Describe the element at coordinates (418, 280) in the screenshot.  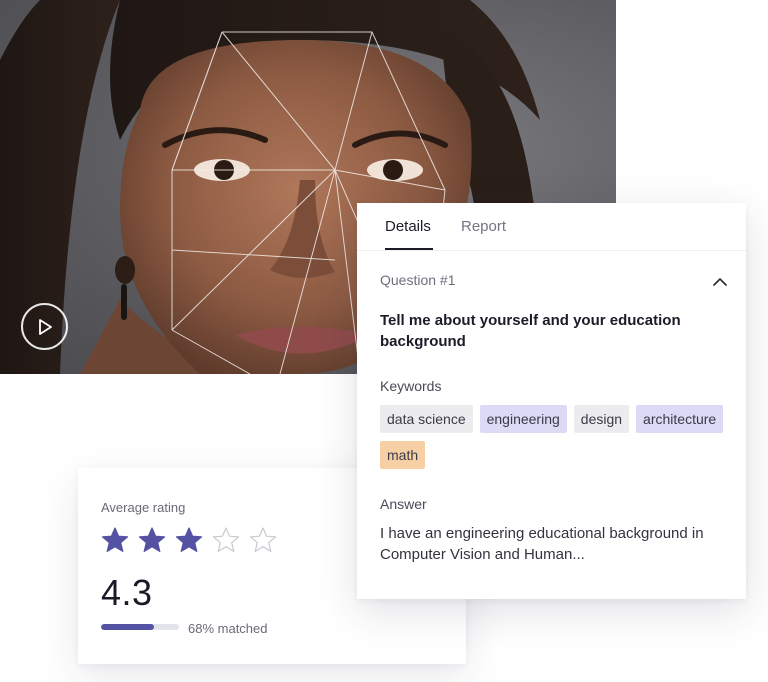
I see `question-number: Question #1` at that location.